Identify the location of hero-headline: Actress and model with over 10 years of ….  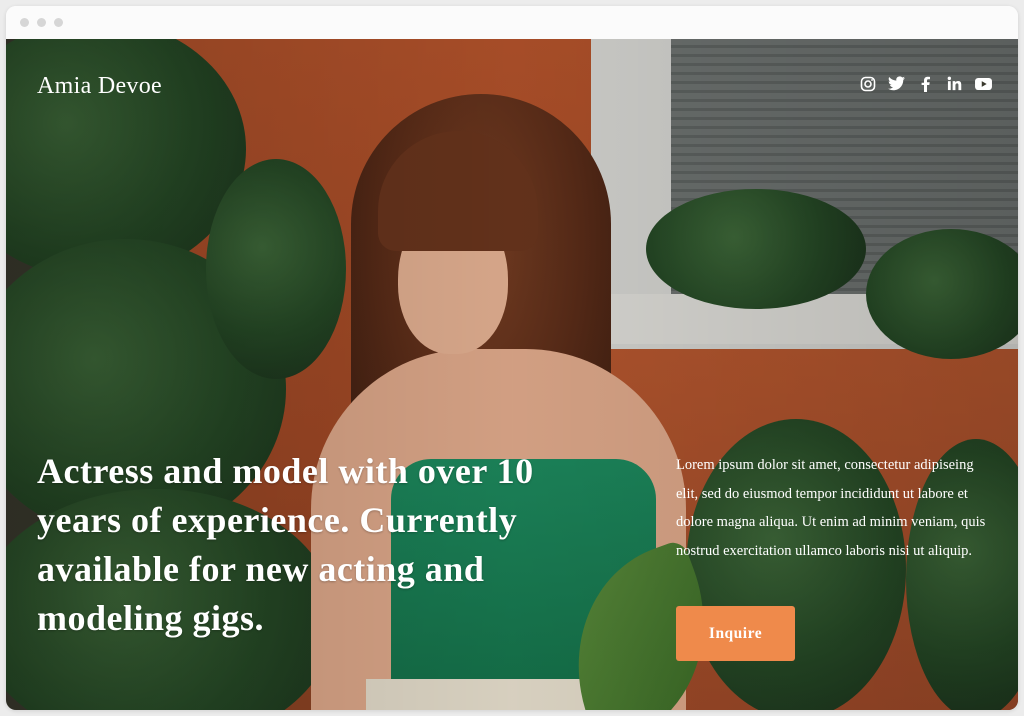
(285, 544).